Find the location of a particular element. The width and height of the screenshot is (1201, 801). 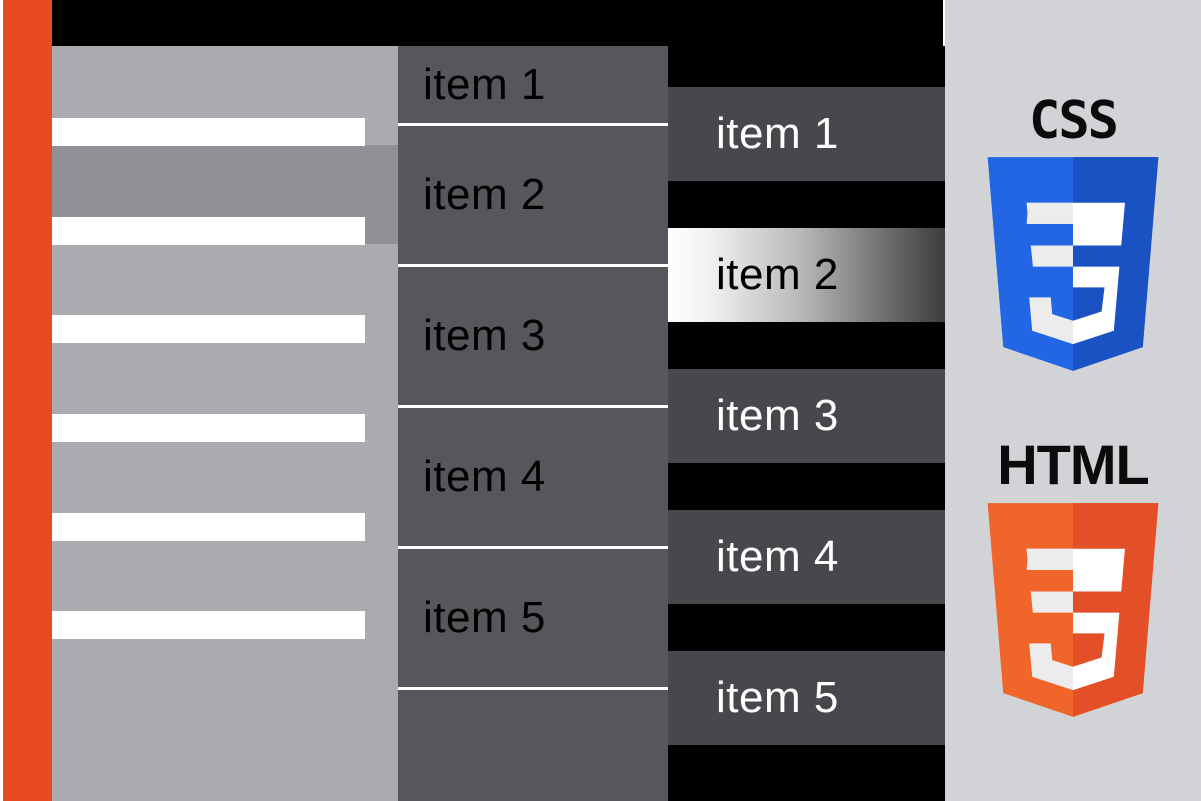

bordered-list-item-4: item 4 is located at coordinates (533, 478).